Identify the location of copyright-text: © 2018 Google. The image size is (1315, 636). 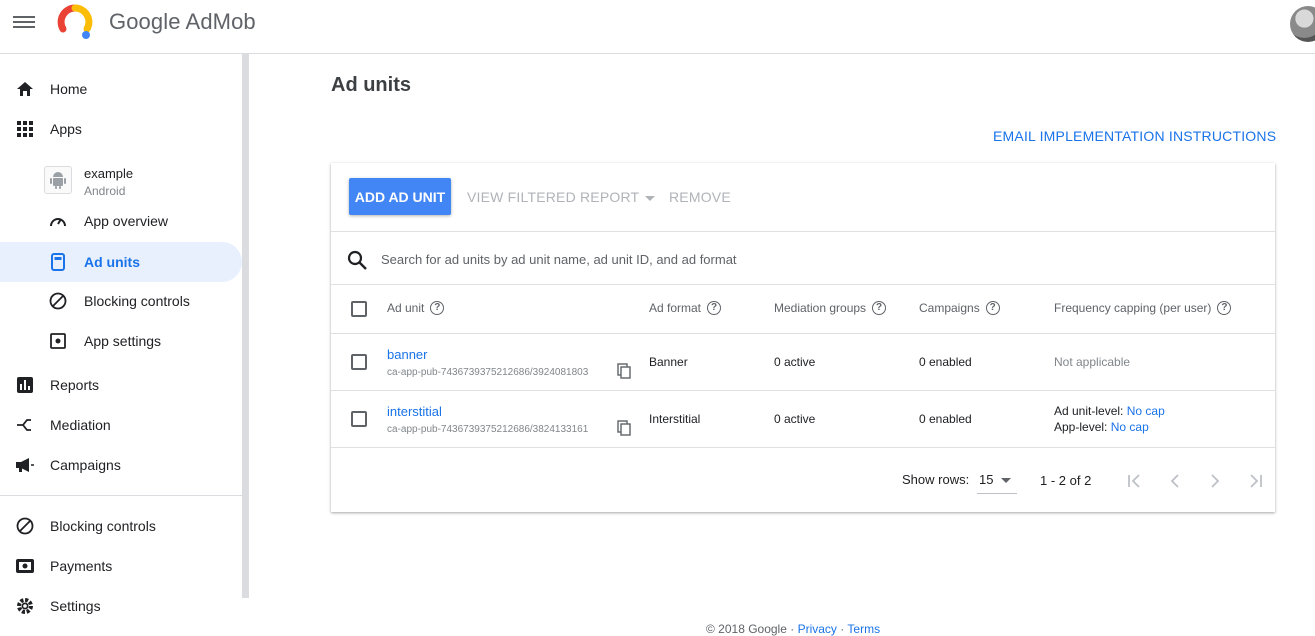
(746, 629).